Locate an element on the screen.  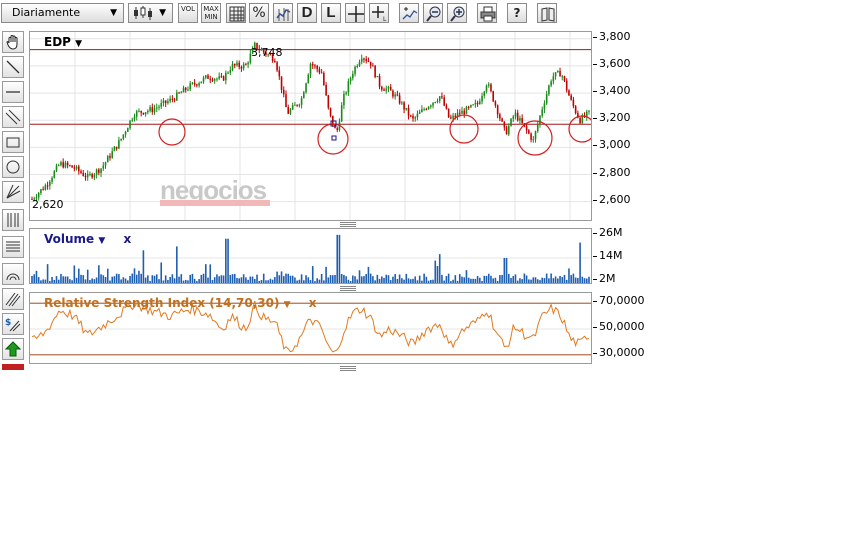
pan-tool-button is located at coordinates (13, 42).